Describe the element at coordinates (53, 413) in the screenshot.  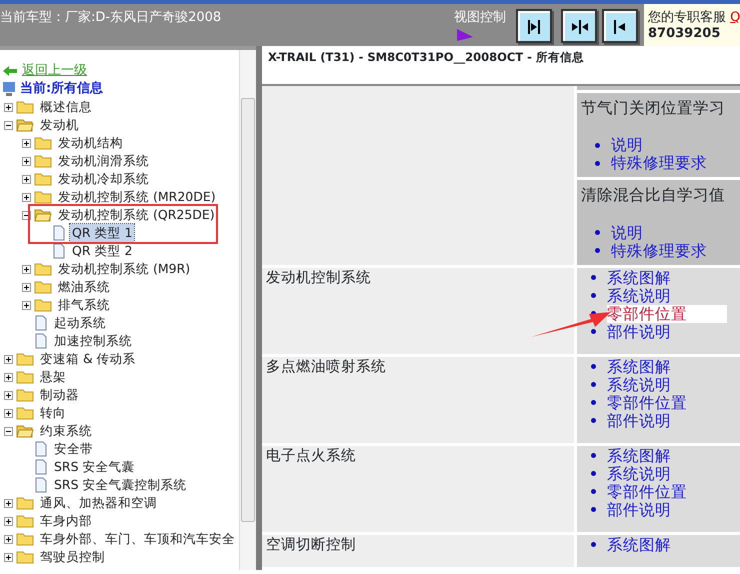
I see `tree-item: 转向` at that location.